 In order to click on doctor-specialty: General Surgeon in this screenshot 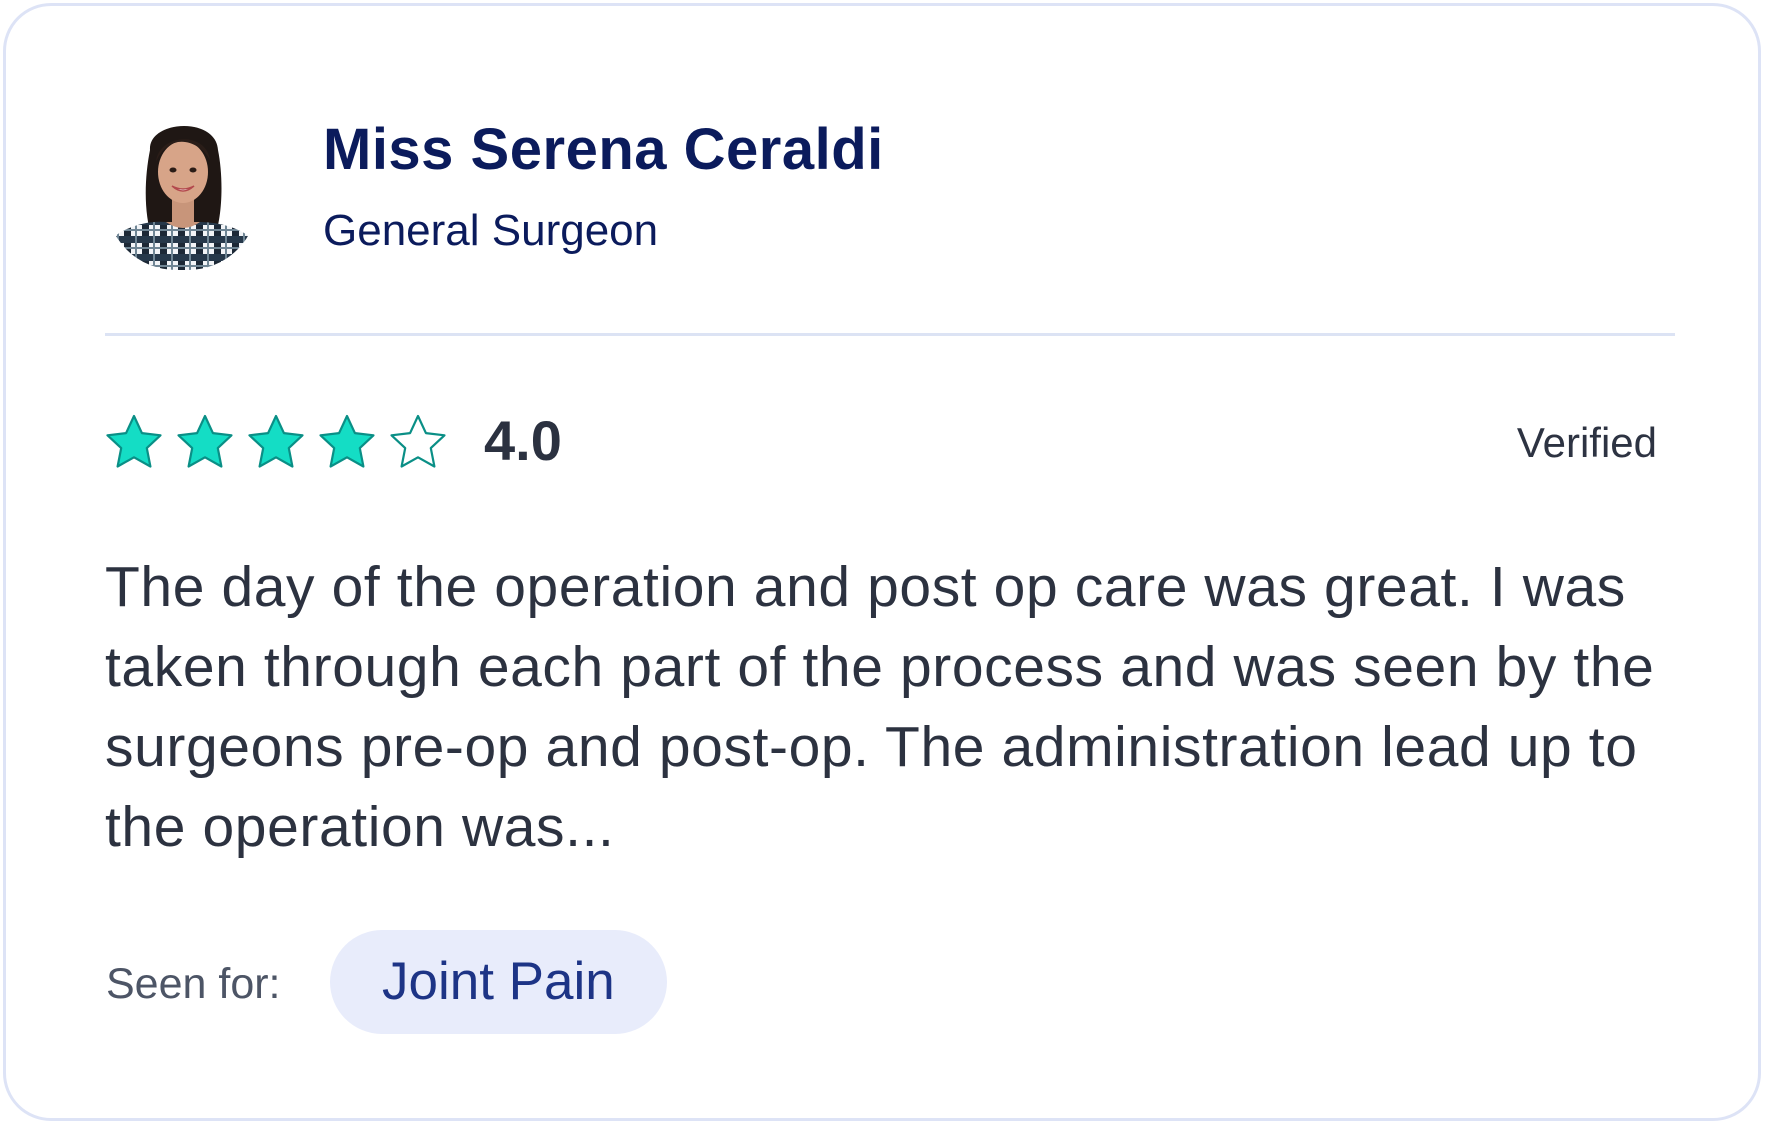, I will do `click(491, 230)`.